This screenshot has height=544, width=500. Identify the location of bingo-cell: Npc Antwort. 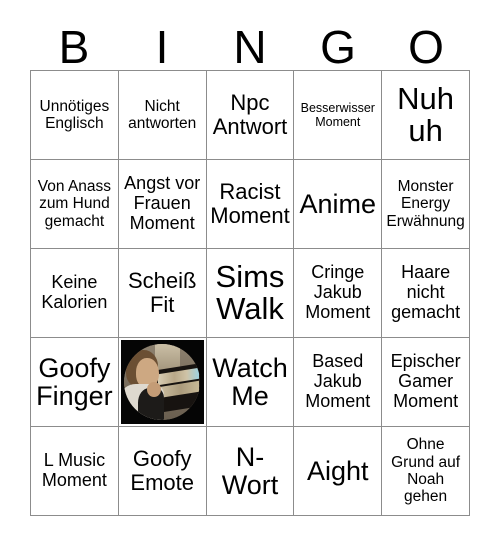
(250, 115).